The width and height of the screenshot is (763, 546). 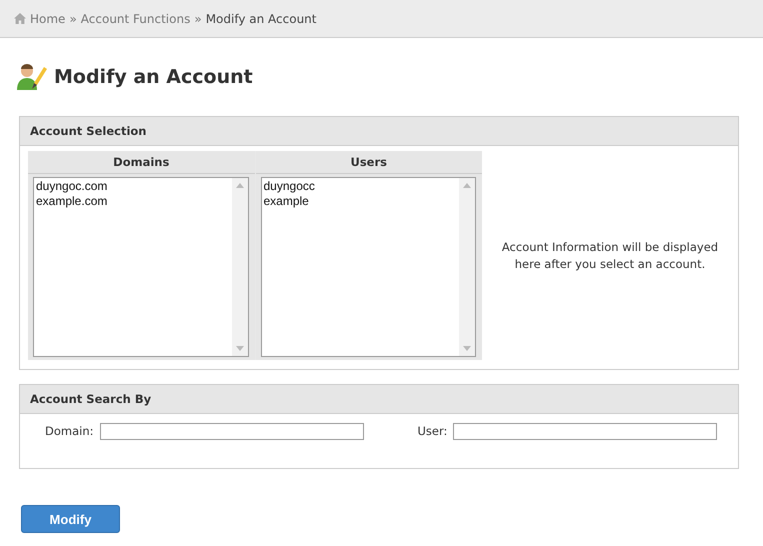 What do you see at coordinates (368, 267) in the screenshot?
I see `list-box: duyngocc example` at bounding box center [368, 267].